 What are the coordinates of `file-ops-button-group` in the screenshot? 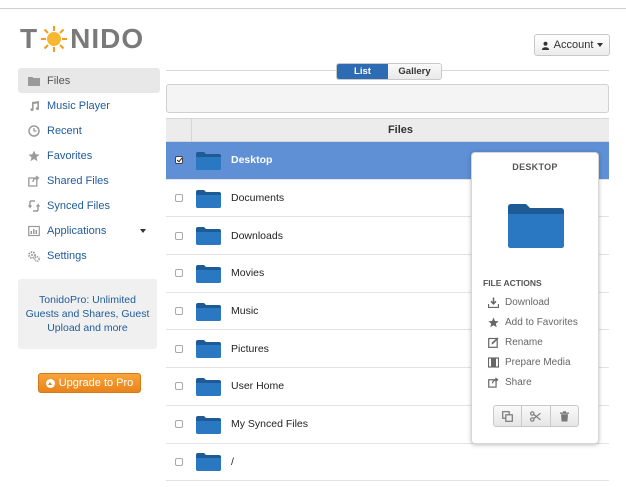 It's located at (536, 416).